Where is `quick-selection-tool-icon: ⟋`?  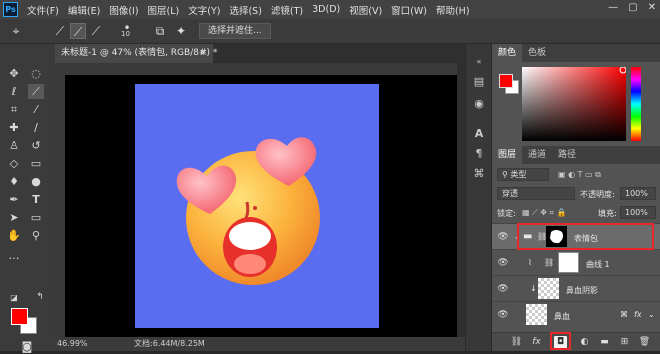
quick-selection-tool-icon: ⟋ is located at coordinates (36, 91).